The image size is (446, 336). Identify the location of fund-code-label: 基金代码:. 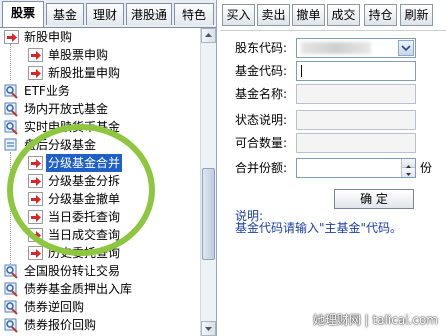
(261, 71).